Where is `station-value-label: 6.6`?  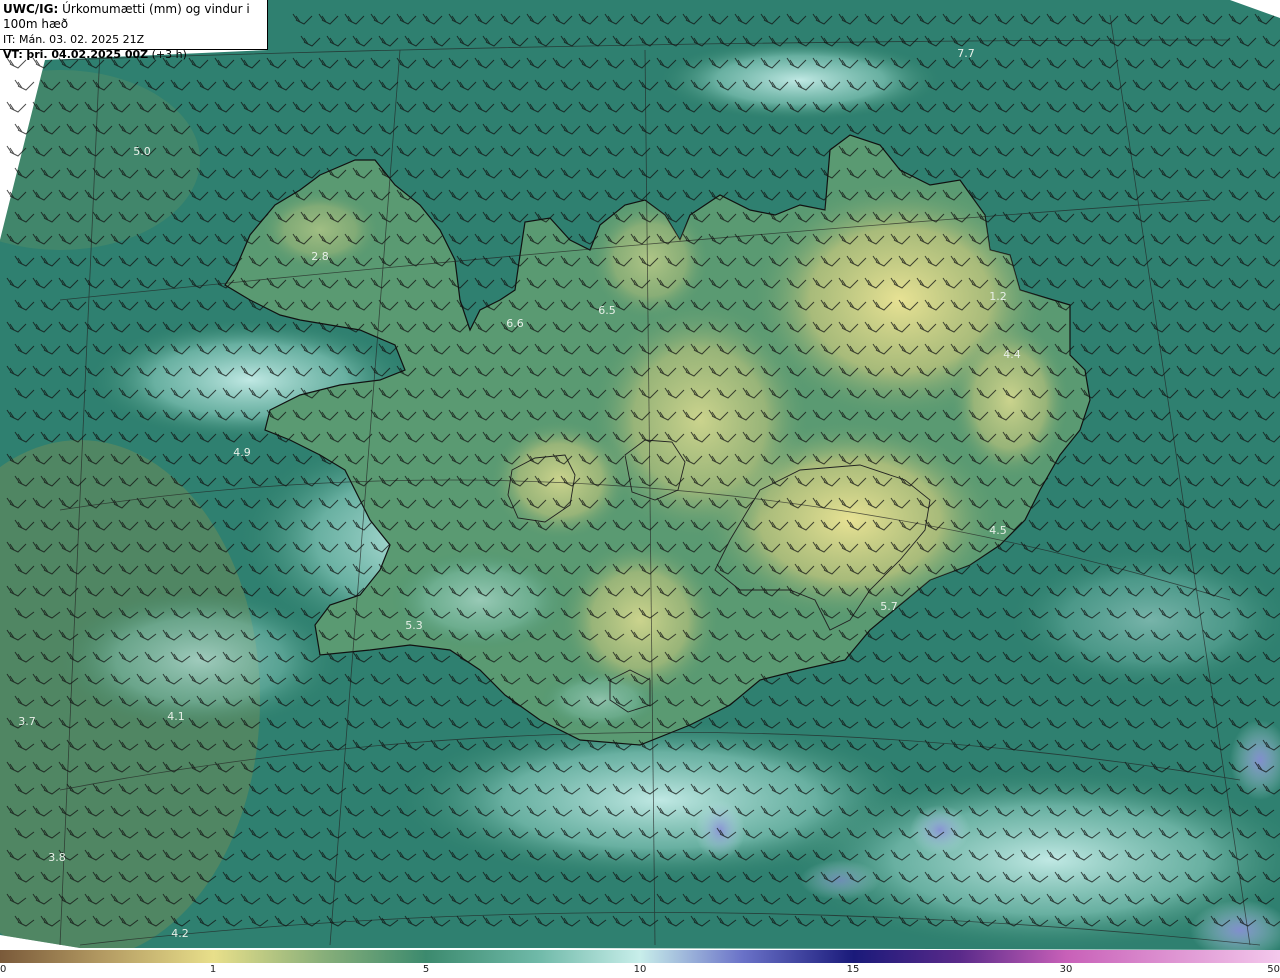 station-value-label: 6.6 is located at coordinates (515, 323).